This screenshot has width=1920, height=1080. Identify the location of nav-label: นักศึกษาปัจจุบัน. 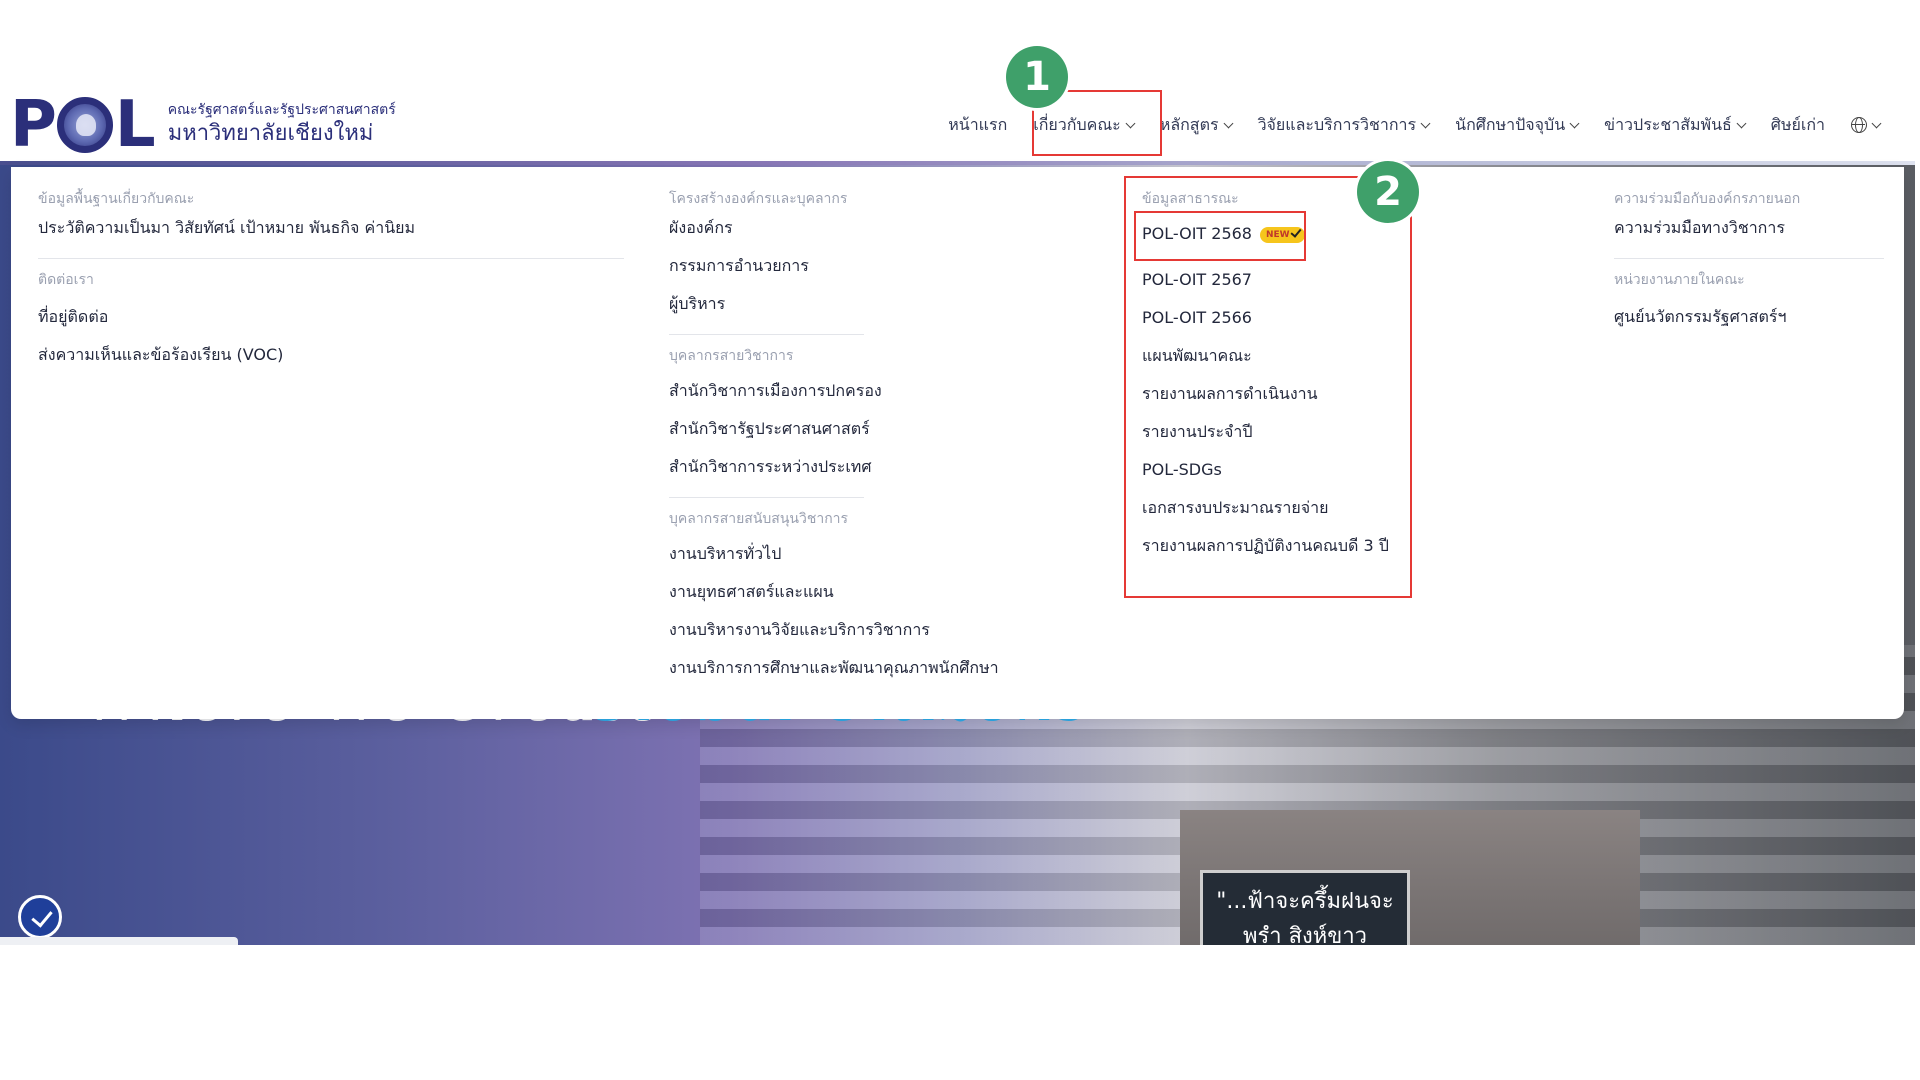
(1510, 124).